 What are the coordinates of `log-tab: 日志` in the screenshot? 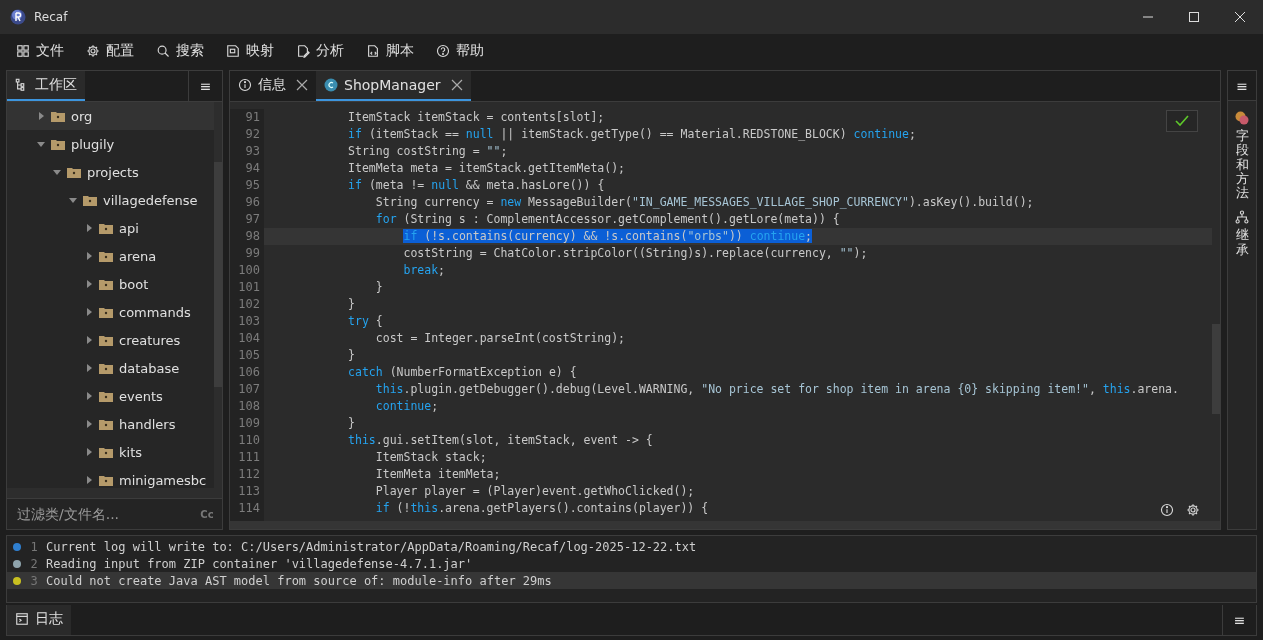 It's located at (39, 620).